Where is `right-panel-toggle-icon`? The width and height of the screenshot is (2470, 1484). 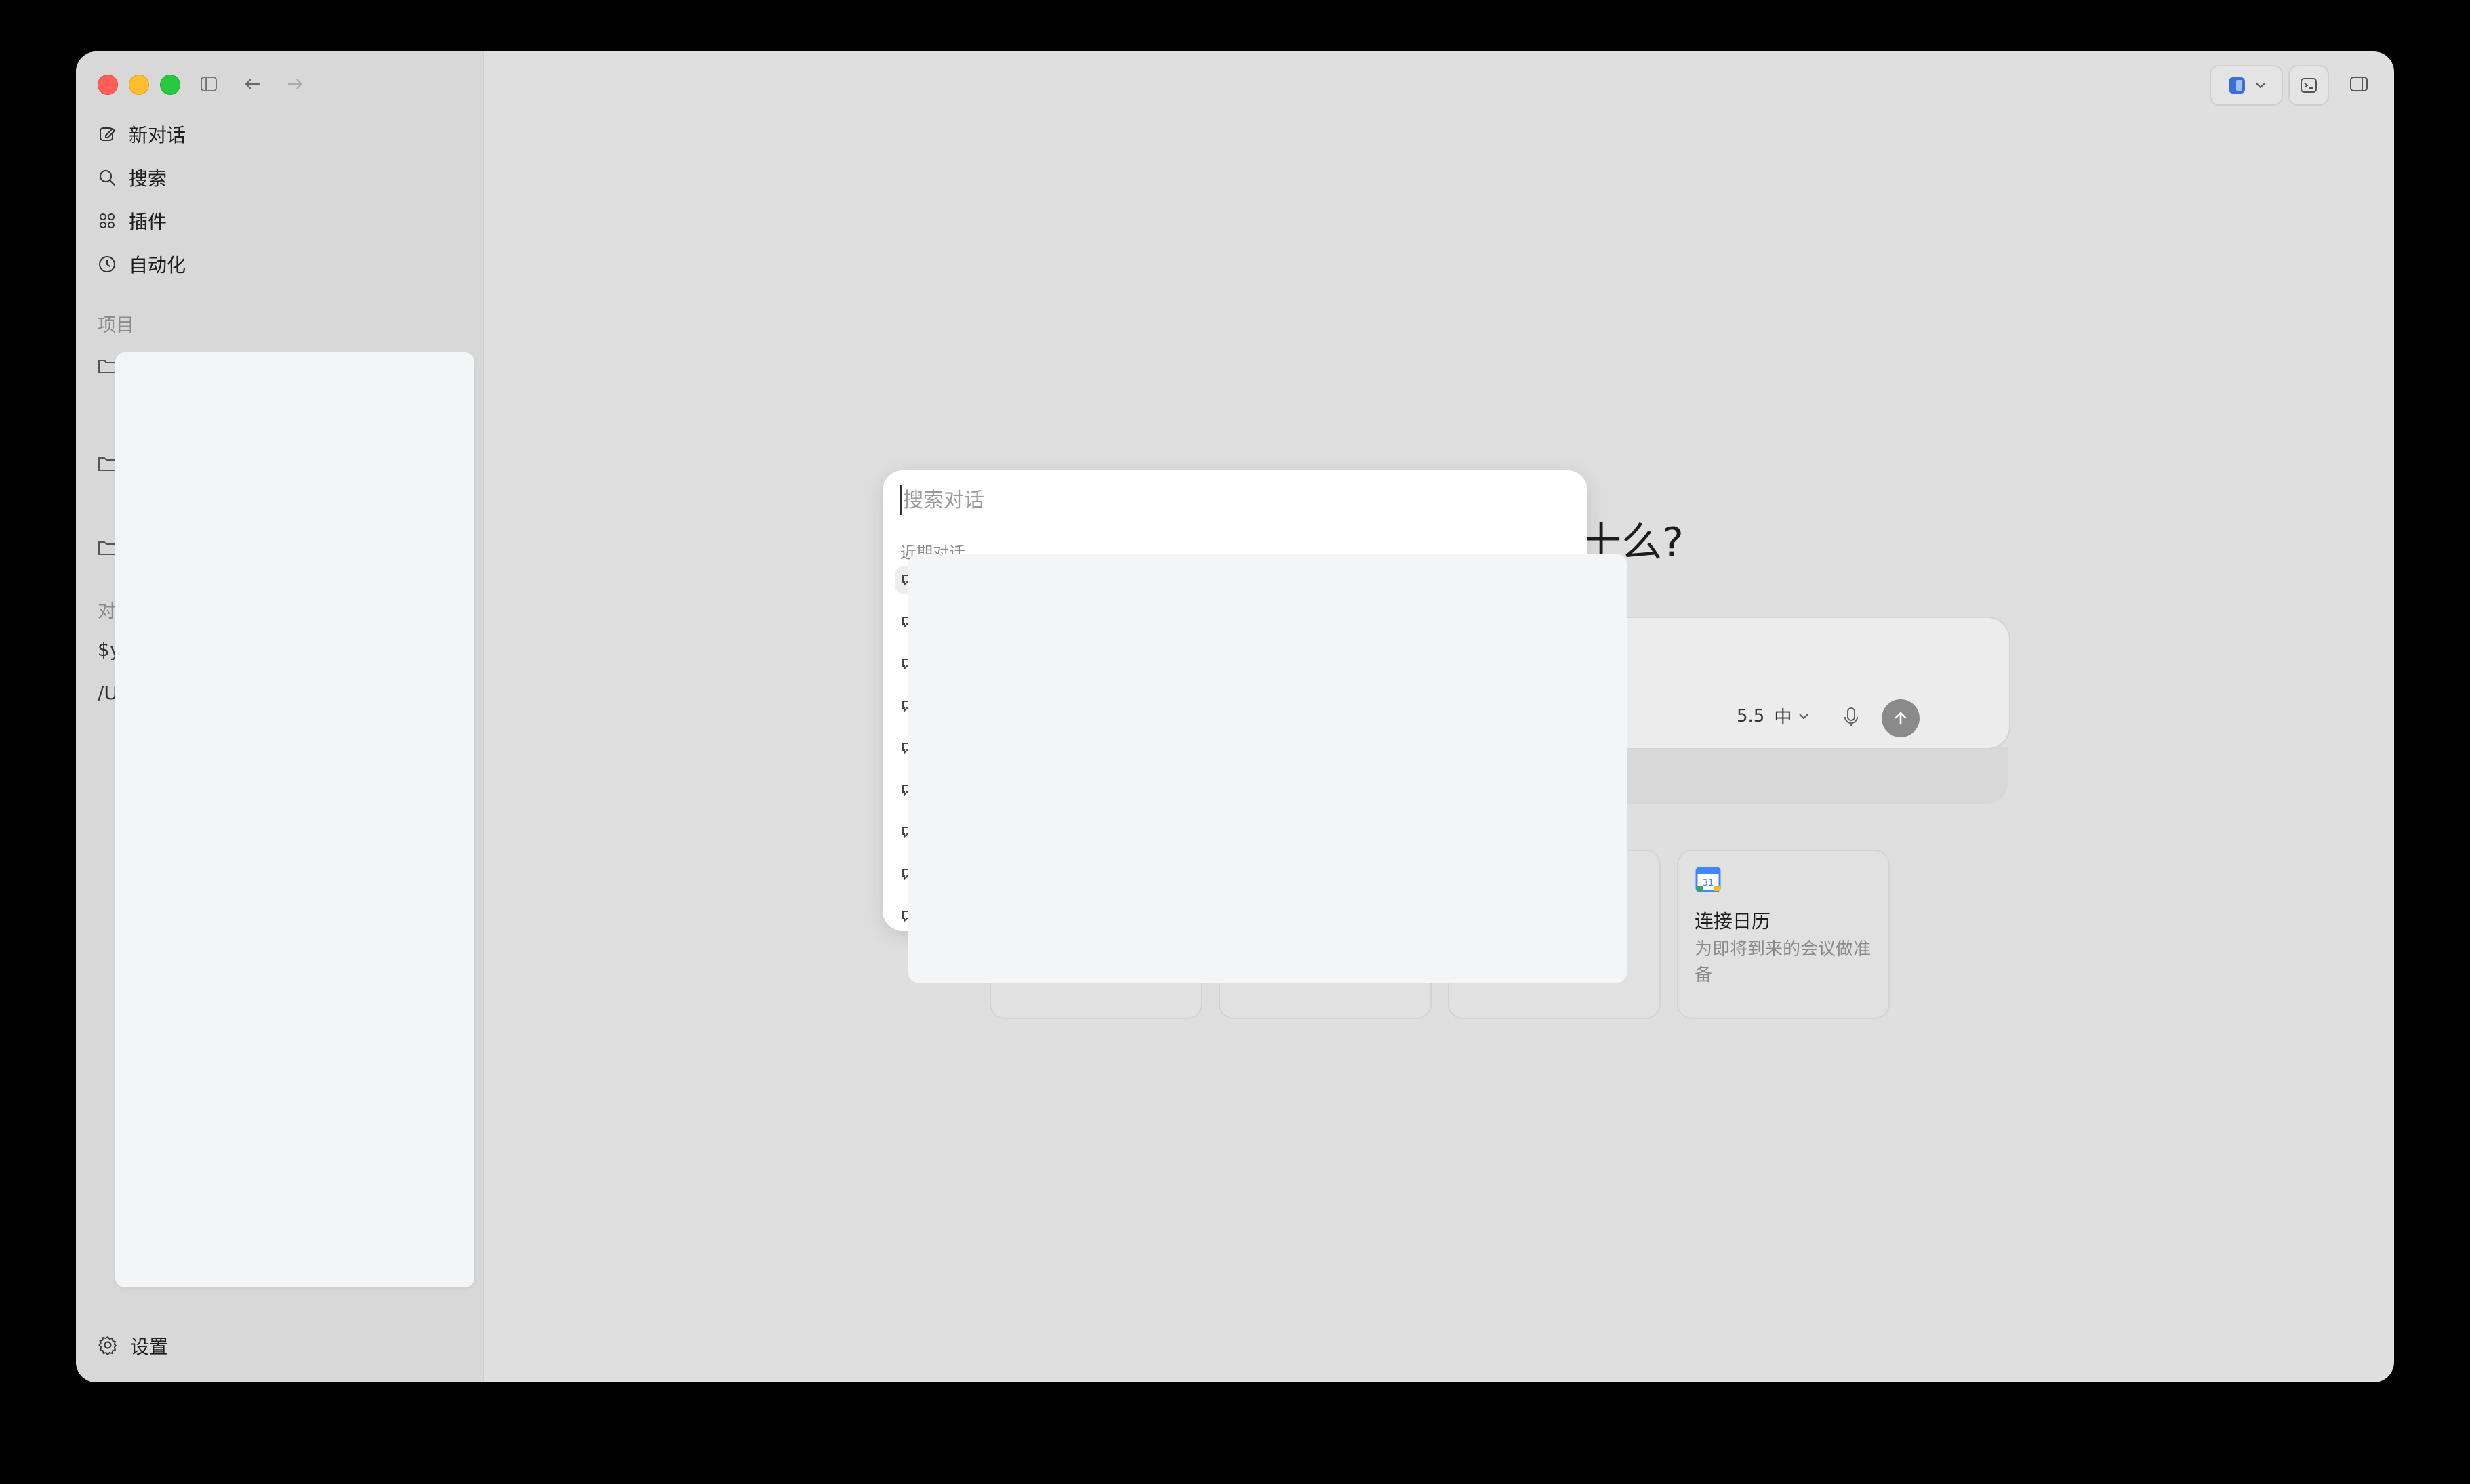 right-panel-toggle-icon is located at coordinates (2358, 84).